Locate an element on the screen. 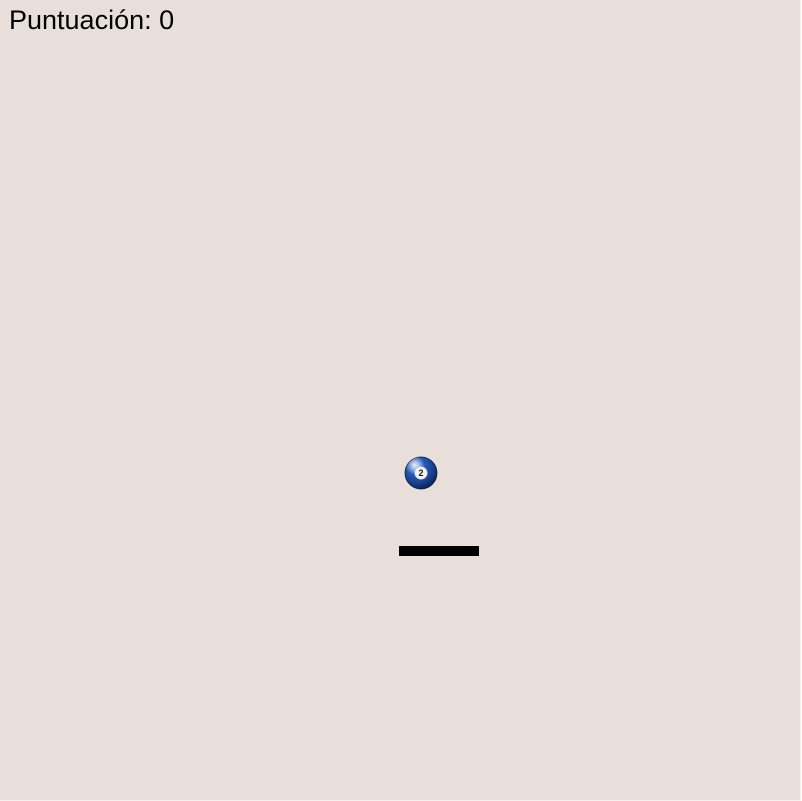  ball-number: 2 is located at coordinates (420, 473).